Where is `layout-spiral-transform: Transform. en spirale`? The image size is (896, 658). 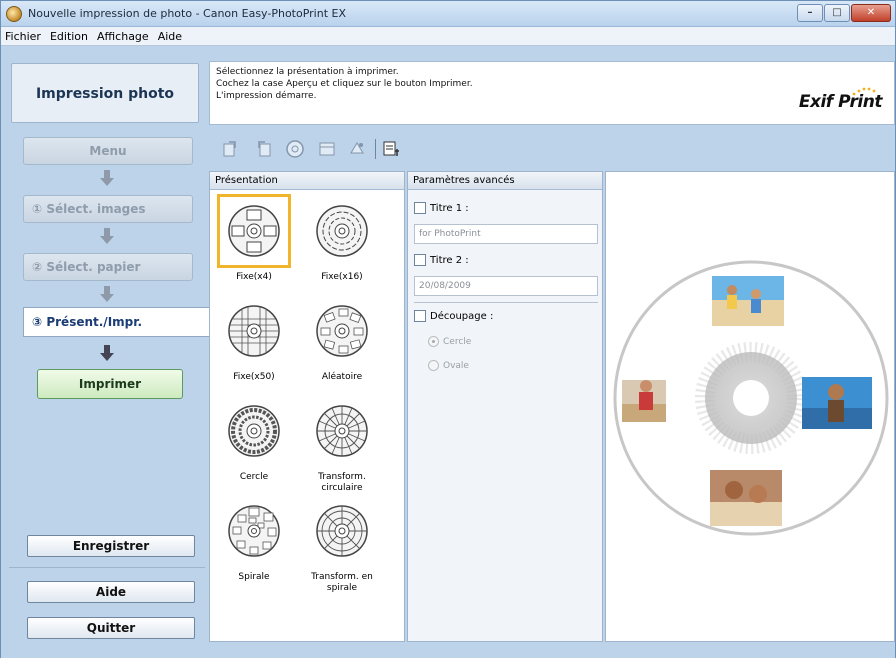
layout-spiral-transform: Transform. en spirale is located at coordinates (342, 544).